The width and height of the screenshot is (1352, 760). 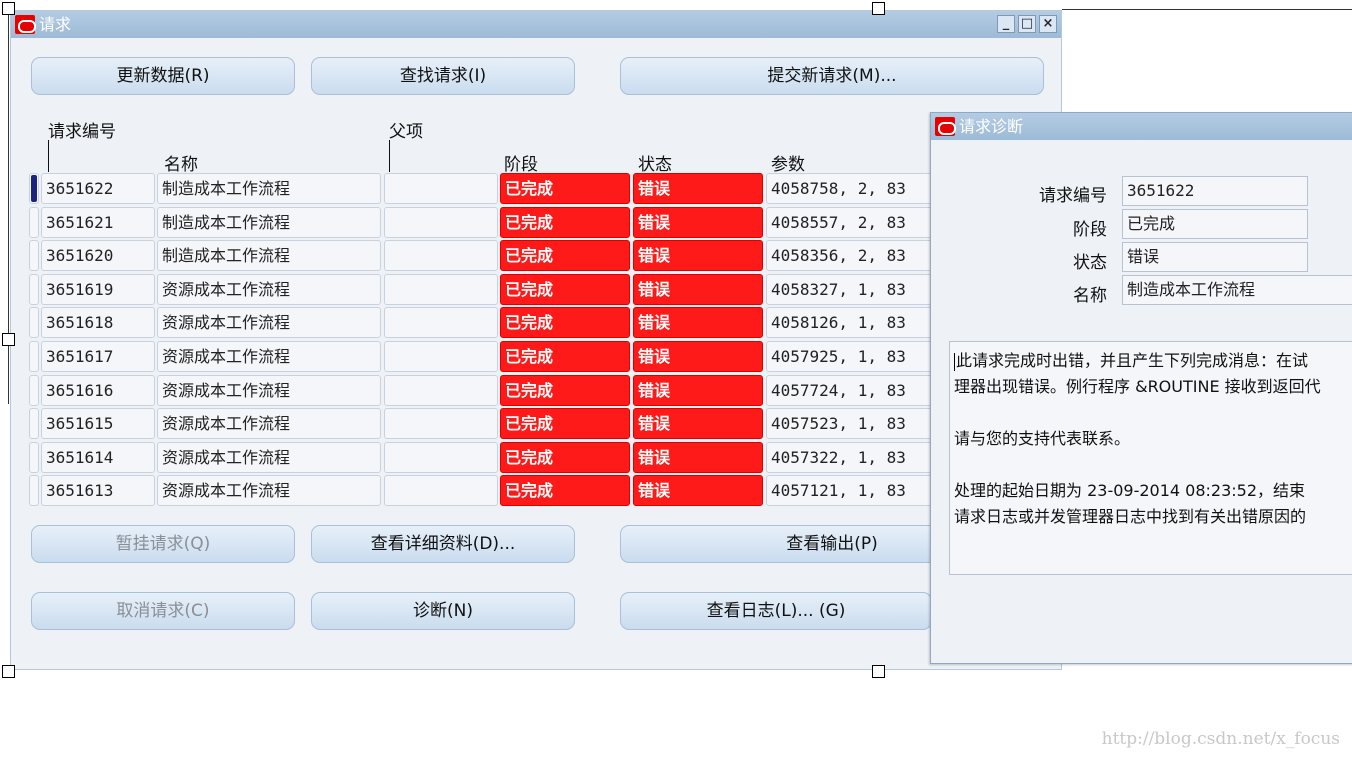 What do you see at coordinates (98, 457) in the screenshot?
I see `request-id-cell: 3651614` at bounding box center [98, 457].